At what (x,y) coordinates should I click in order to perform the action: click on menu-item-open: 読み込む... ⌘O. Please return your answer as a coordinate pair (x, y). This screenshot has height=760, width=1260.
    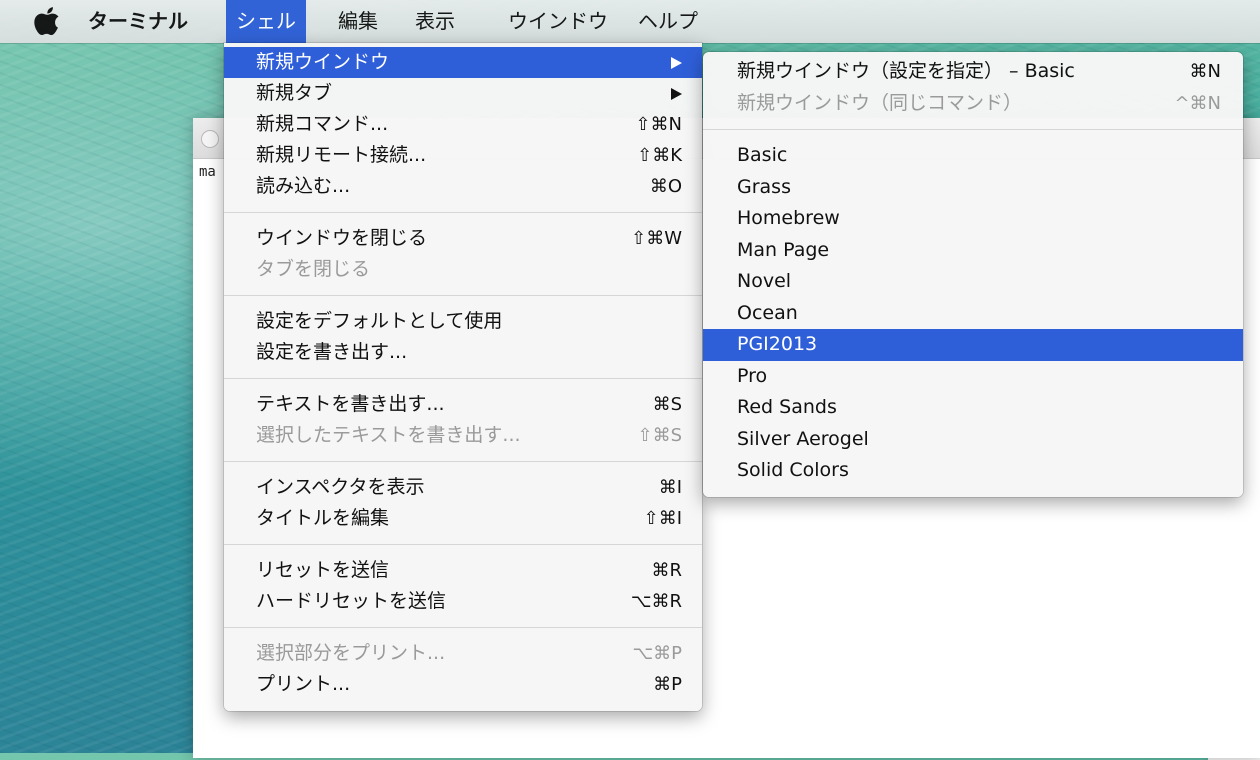
    Looking at the image, I should click on (463, 186).